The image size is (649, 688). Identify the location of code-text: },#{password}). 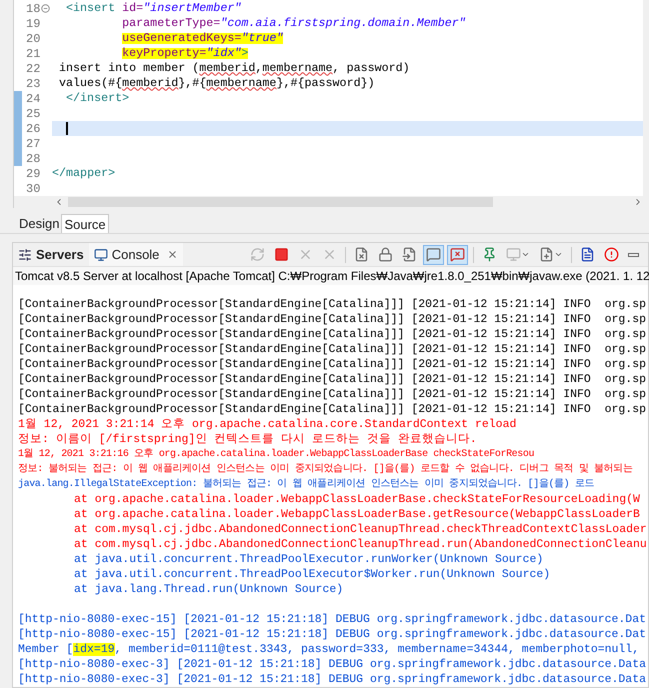
(325, 84).